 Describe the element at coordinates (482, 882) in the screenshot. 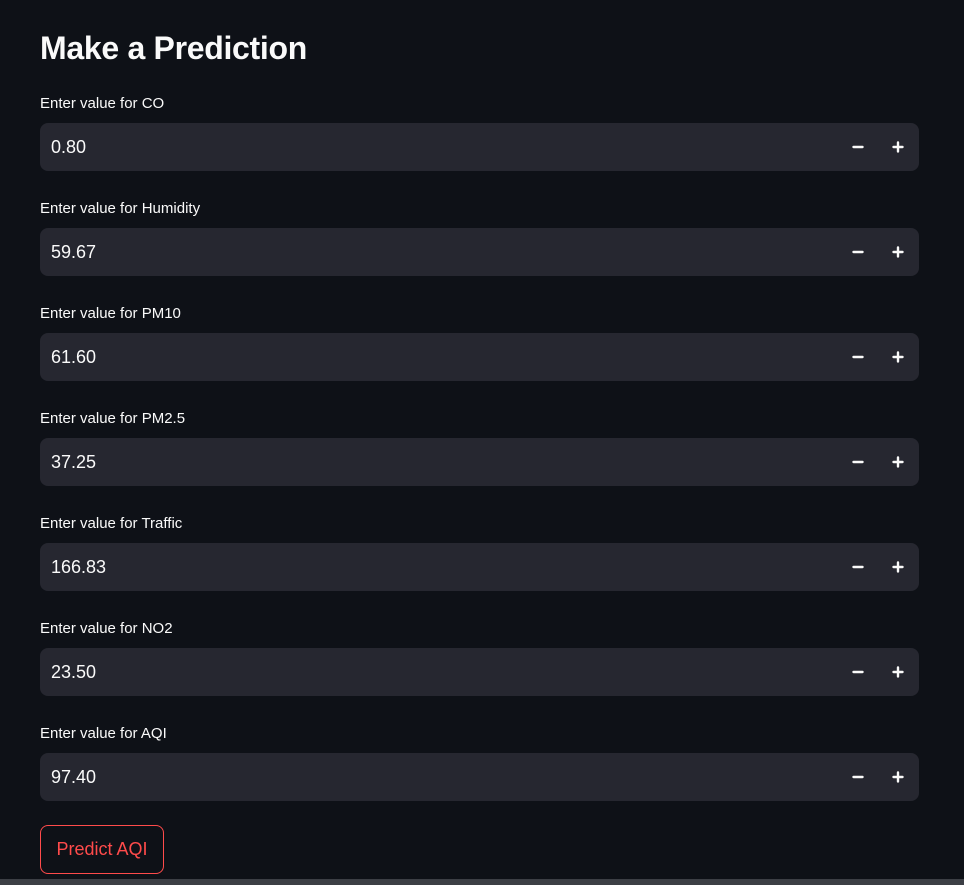

I see `horizontal-scrollbar` at that location.